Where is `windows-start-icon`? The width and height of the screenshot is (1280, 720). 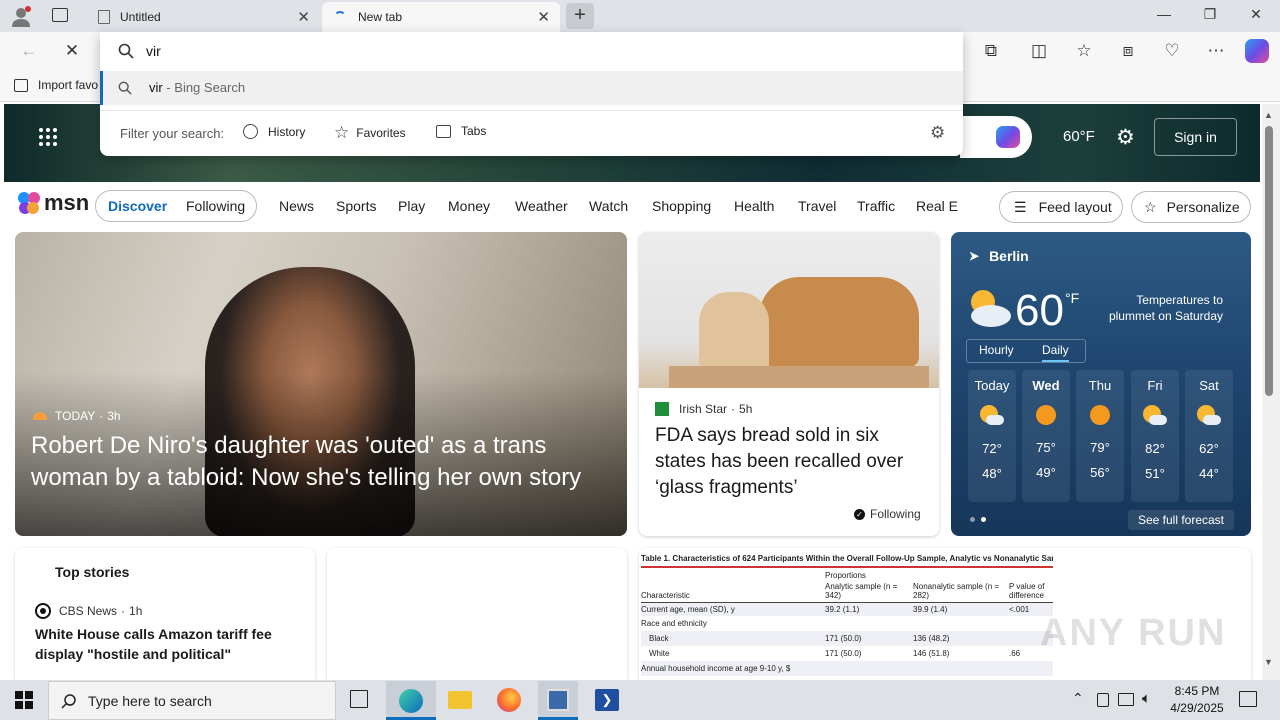
windows-start-icon is located at coordinates (24, 700).